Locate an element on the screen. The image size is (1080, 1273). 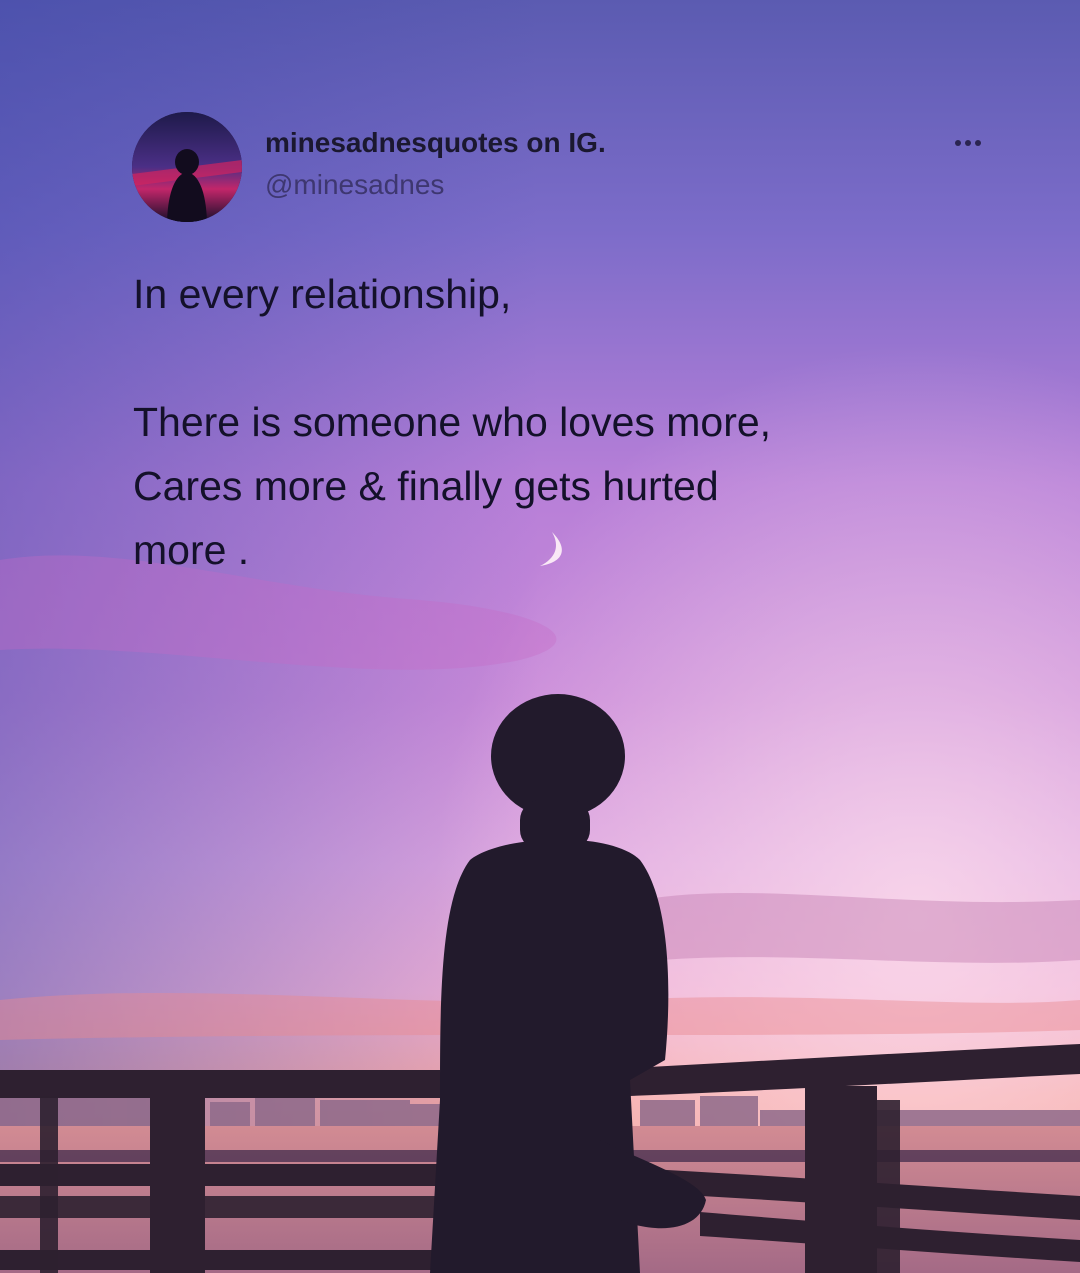
quote-line: In every relationship, is located at coordinates (322, 294).